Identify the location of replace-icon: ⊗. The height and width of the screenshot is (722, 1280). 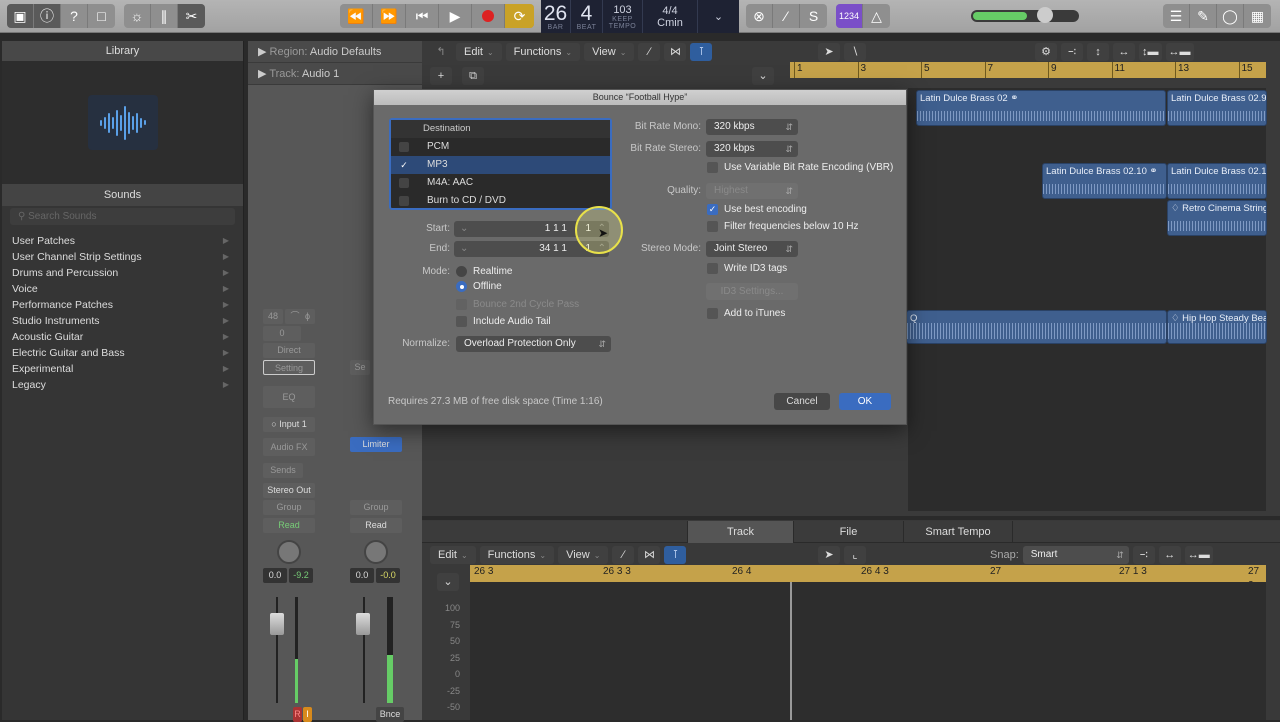
(759, 16).